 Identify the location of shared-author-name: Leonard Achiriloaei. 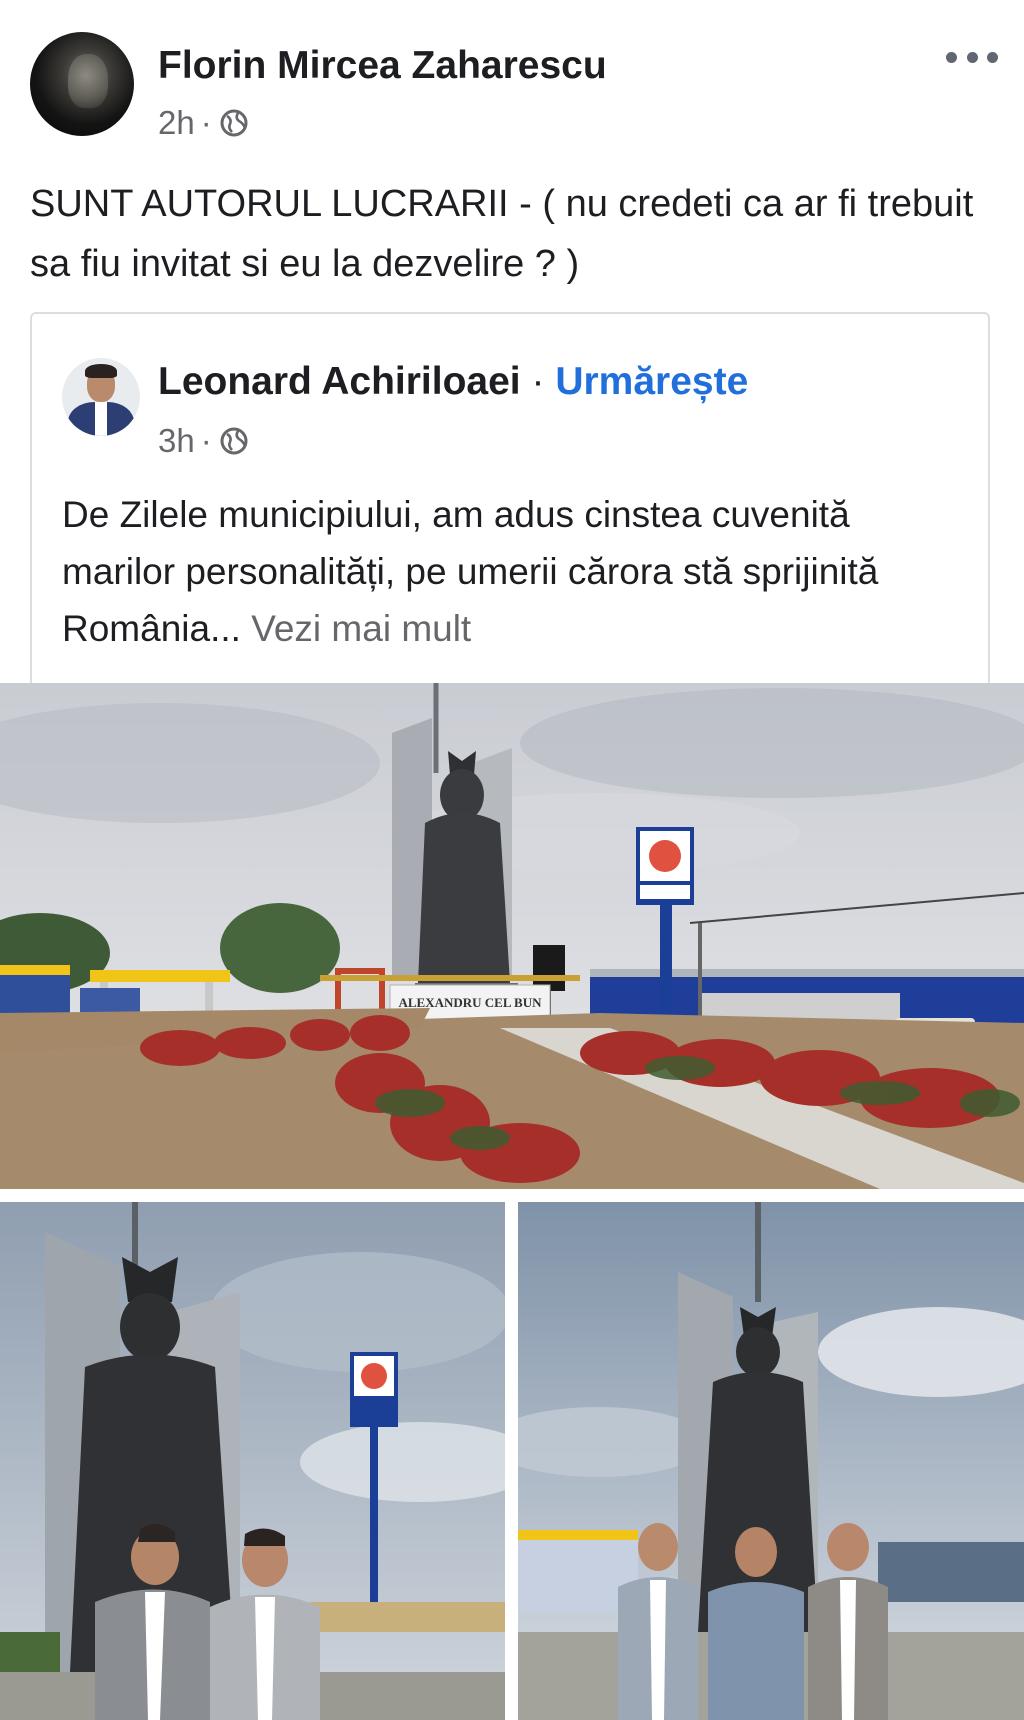
(339, 381).